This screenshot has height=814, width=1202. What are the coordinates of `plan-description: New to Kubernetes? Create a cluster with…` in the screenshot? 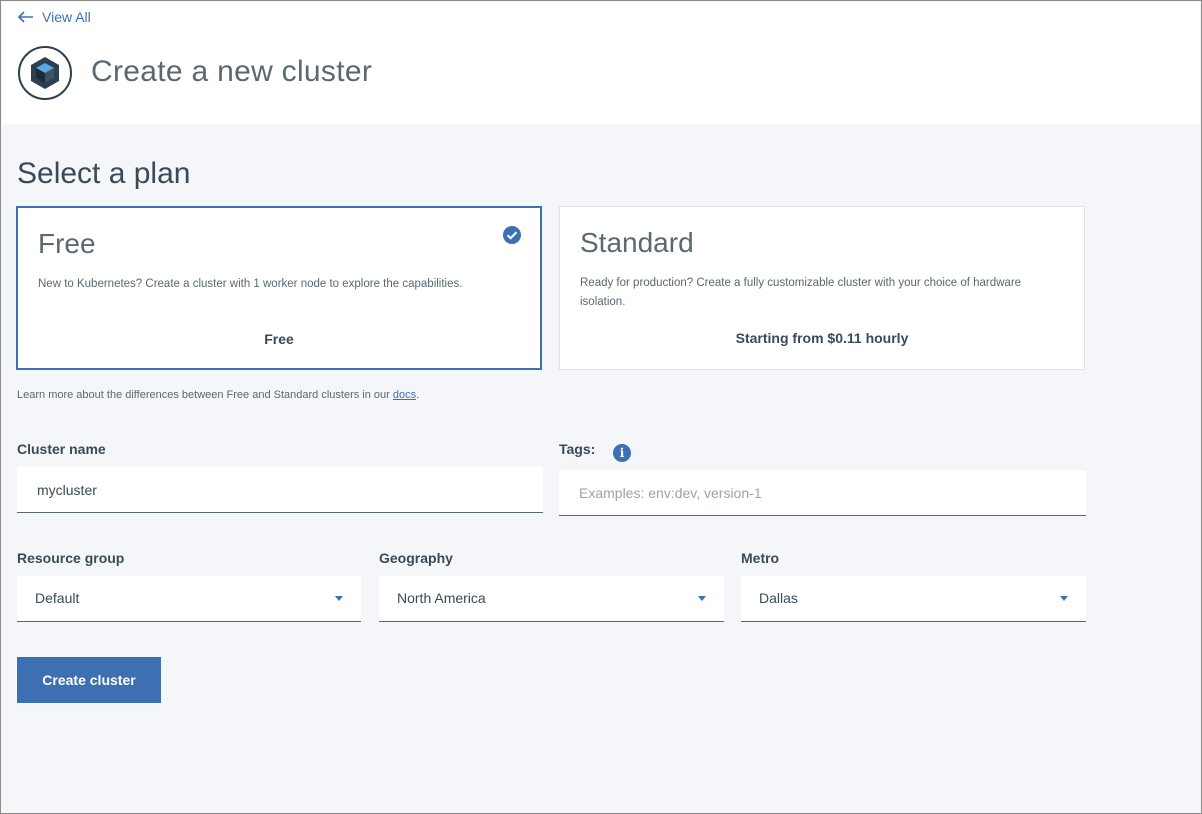 It's located at (250, 284).